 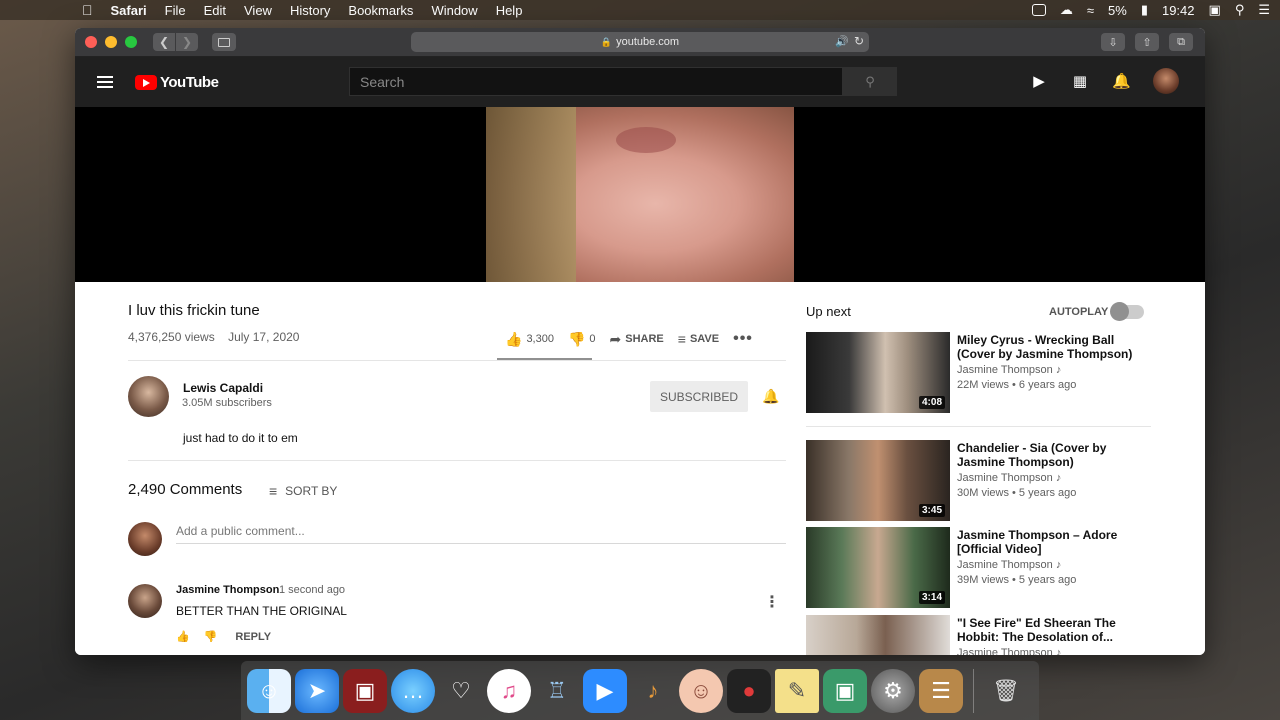 What do you see at coordinates (941, 690) in the screenshot?
I see `contacts-icon: ☰` at bounding box center [941, 690].